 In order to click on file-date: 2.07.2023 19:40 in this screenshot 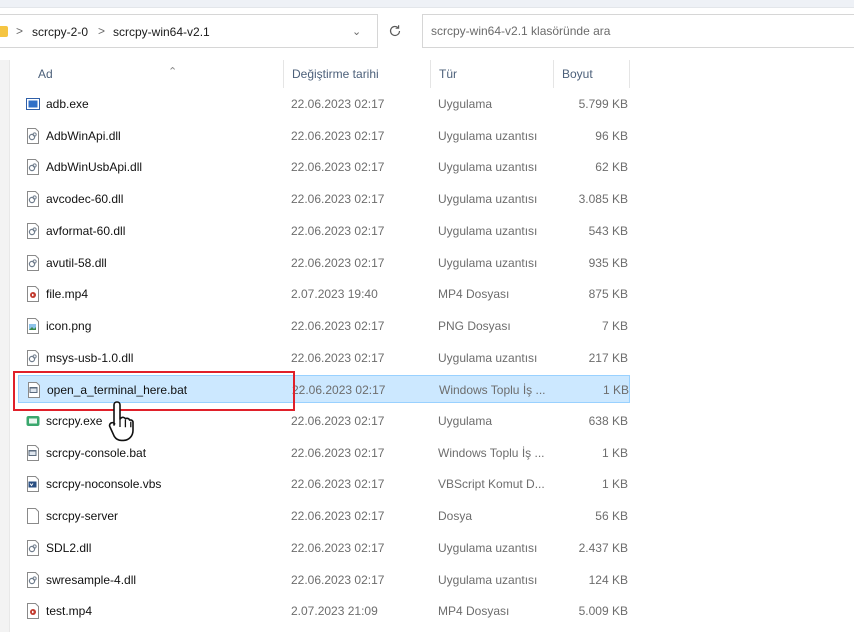, I will do `click(334, 294)`.